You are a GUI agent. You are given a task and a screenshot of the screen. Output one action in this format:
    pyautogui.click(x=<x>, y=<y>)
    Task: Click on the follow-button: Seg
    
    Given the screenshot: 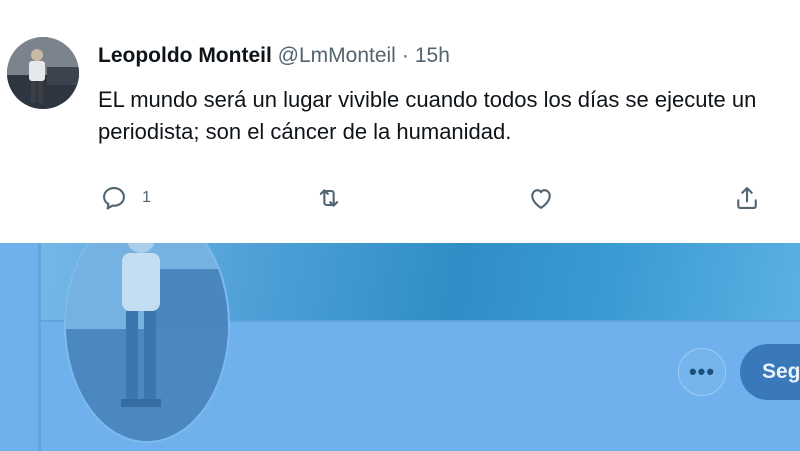 What is the action you would take?
    pyautogui.click(x=770, y=372)
    